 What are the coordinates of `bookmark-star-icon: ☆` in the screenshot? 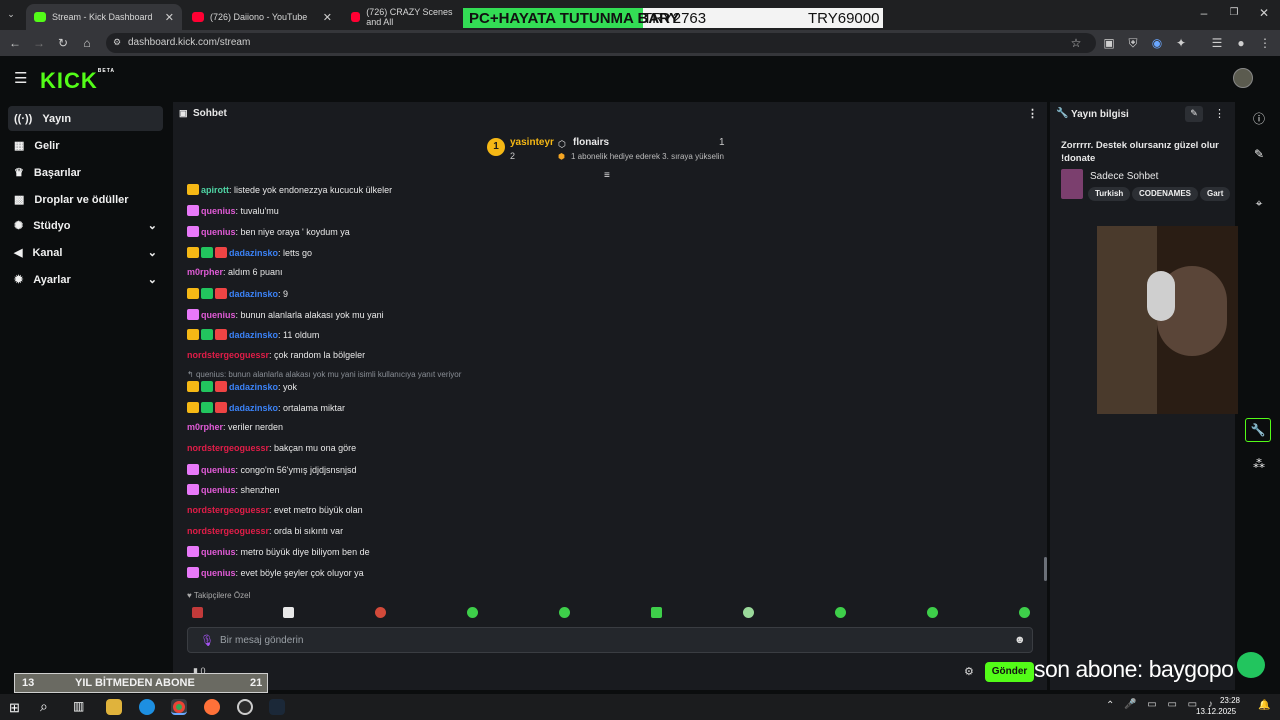 It's located at (1076, 43).